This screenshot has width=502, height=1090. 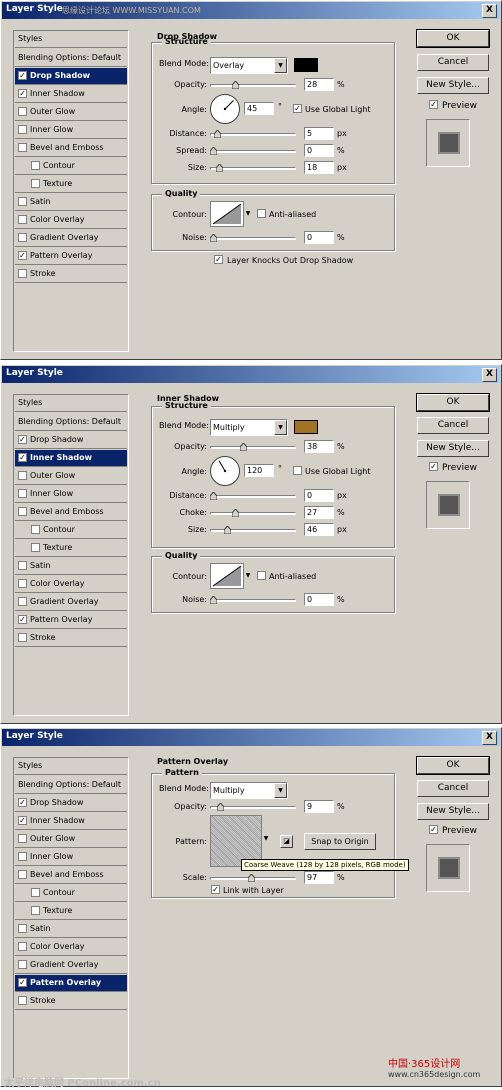 I want to click on scale-slider, so click(x=253, y=878).